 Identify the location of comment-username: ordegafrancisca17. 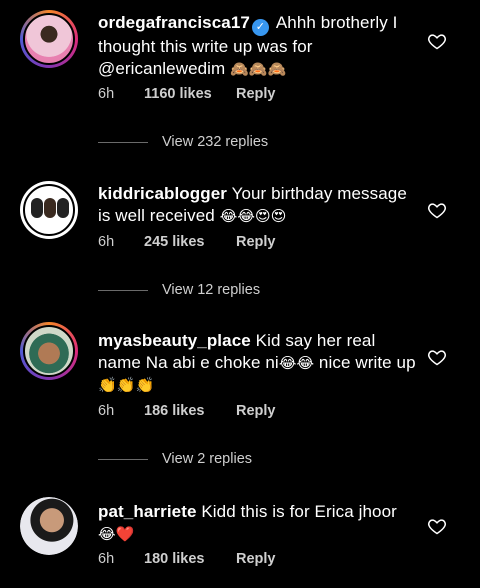
(174, 22).